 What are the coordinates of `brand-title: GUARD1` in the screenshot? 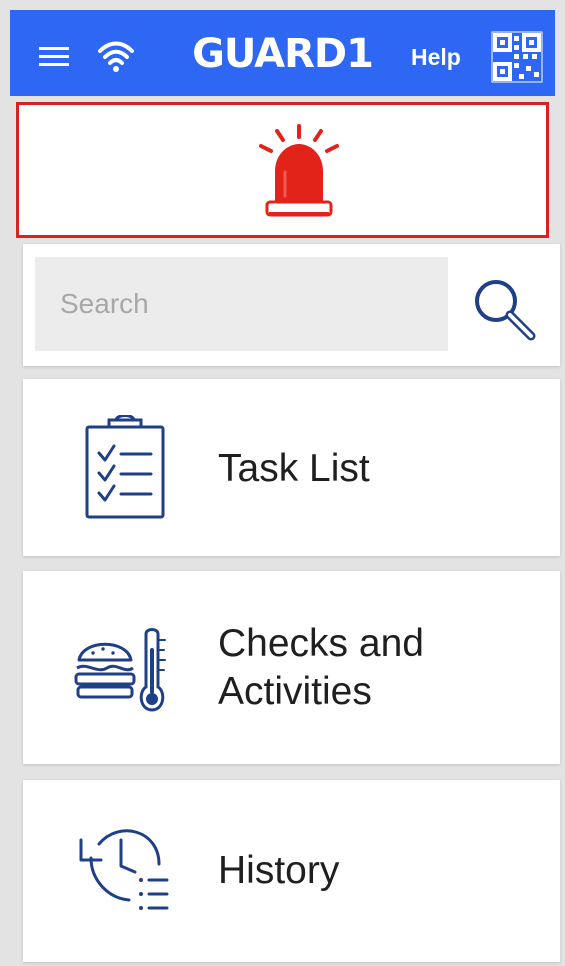 It's located at (283, 54).